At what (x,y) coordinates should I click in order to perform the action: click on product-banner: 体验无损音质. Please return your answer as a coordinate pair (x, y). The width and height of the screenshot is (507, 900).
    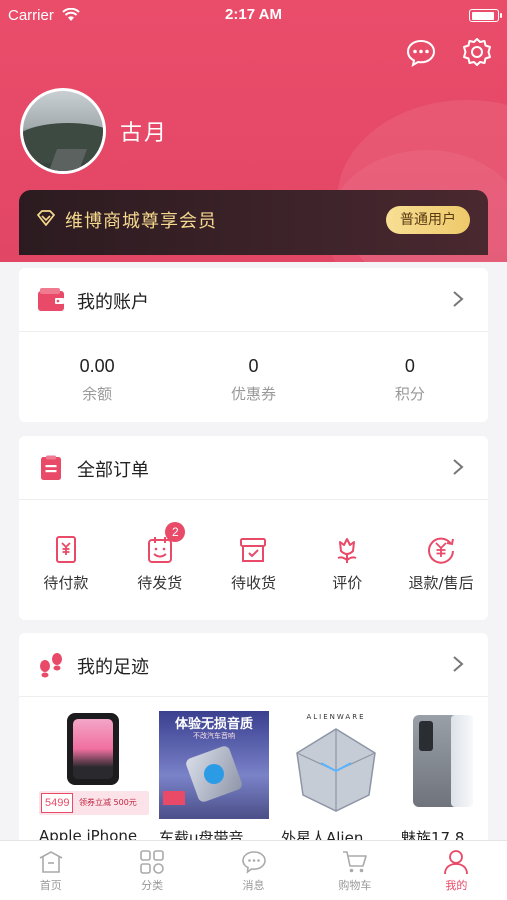
    Looking at the image, I should click on (213, 724).